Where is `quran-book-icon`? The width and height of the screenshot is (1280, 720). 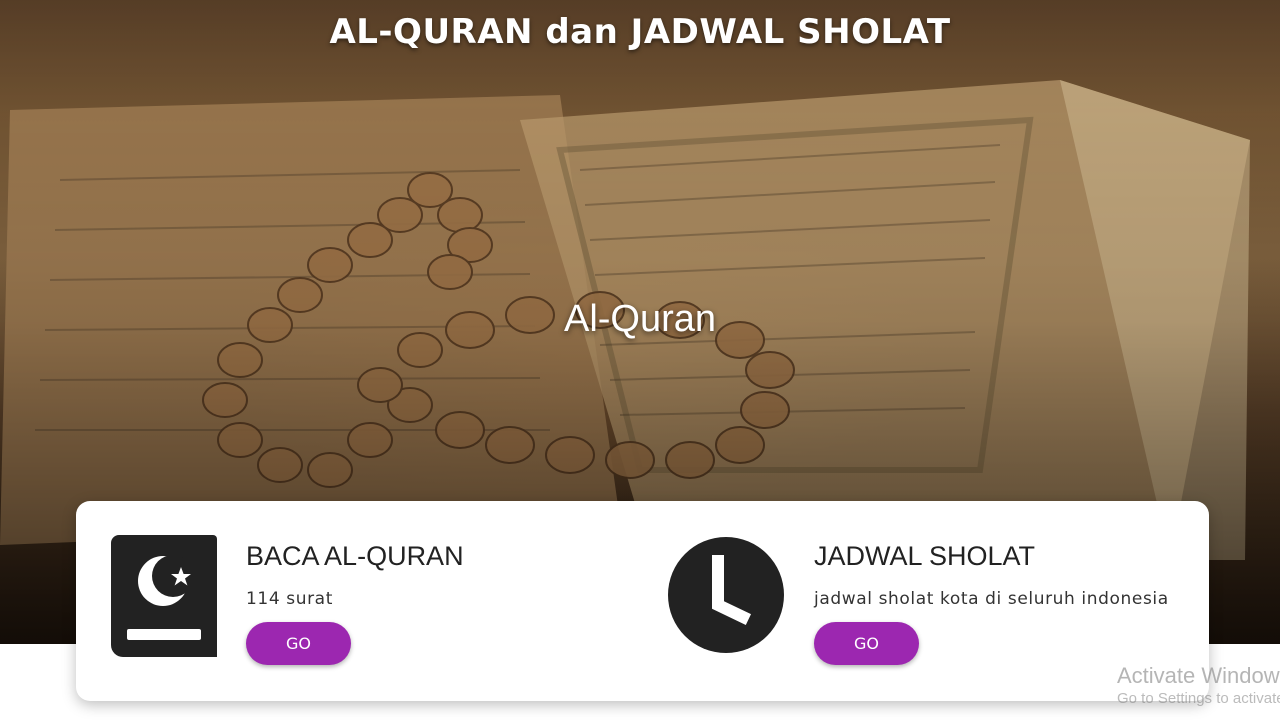
quran-book-icon is located at coordinates (164, 596).